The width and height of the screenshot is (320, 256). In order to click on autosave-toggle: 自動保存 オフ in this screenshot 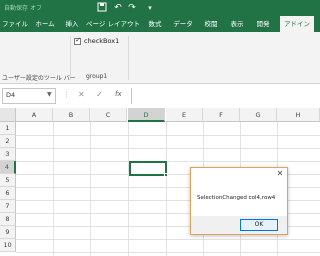, I will do `click(23, 7)`.